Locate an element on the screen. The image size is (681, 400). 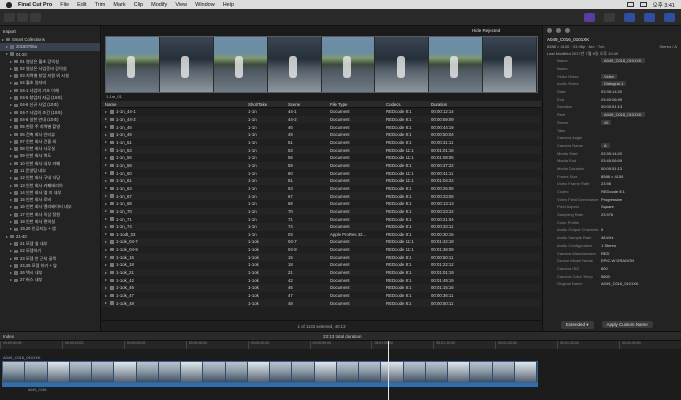
sidebar-item: 04-7 사업의 조건 (10초) is located at coordinates (50, 112).